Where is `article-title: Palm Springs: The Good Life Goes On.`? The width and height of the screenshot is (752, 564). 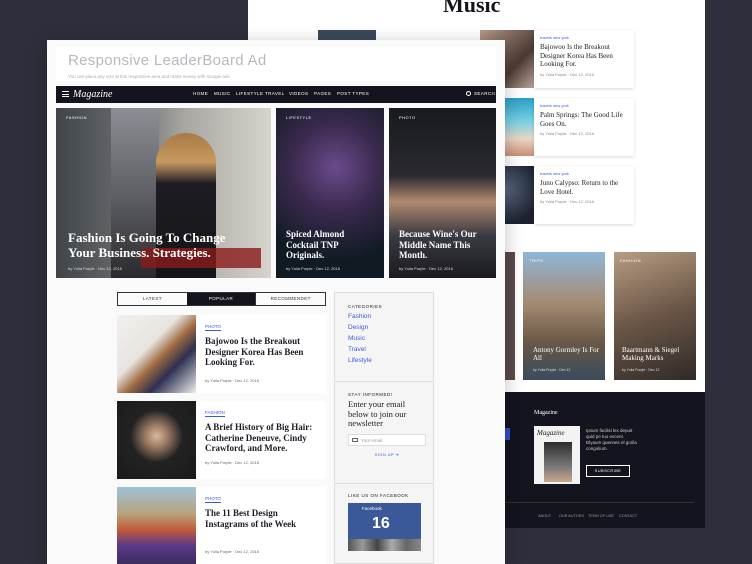
article-title: Palm Springs: The Good Life Goes On. is located at coordinates (584, 119).